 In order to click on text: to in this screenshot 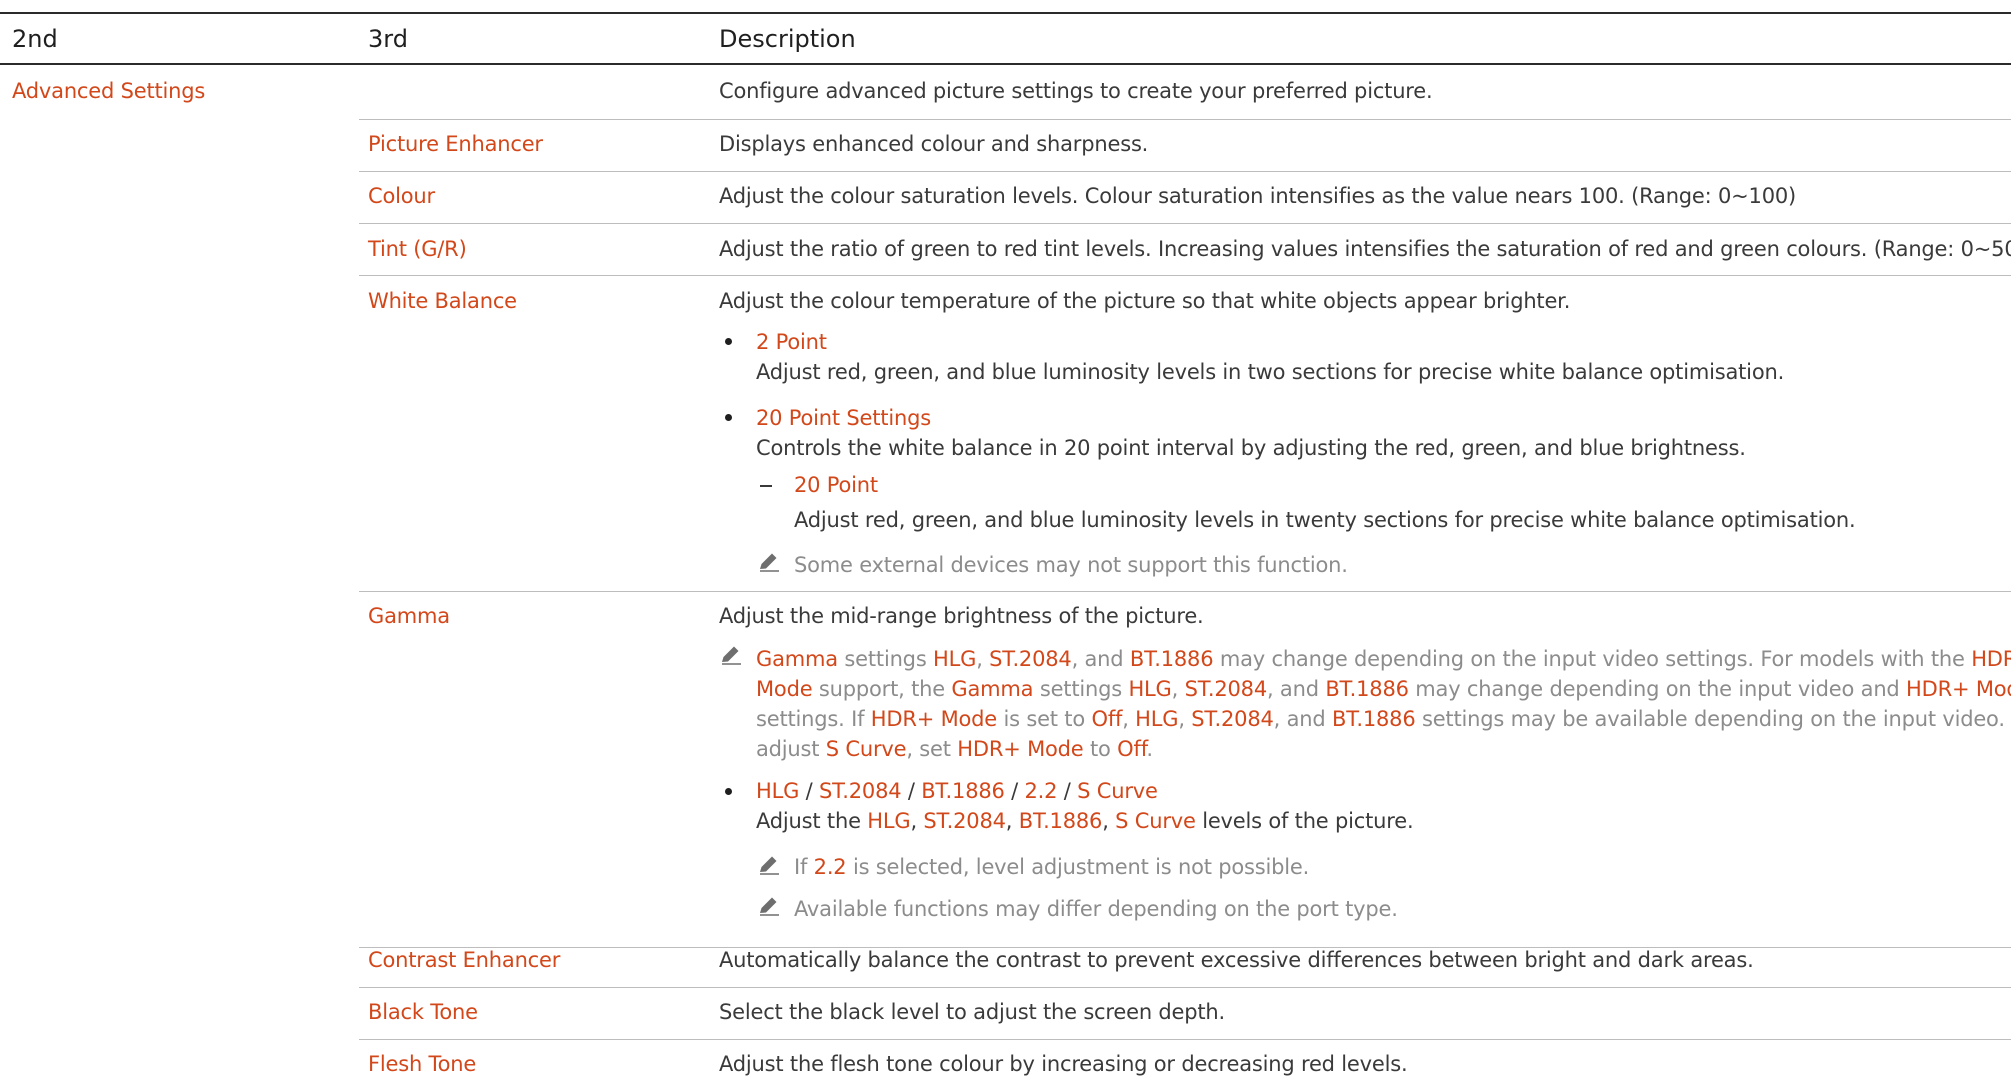, I will do `click(1100, 749)`.